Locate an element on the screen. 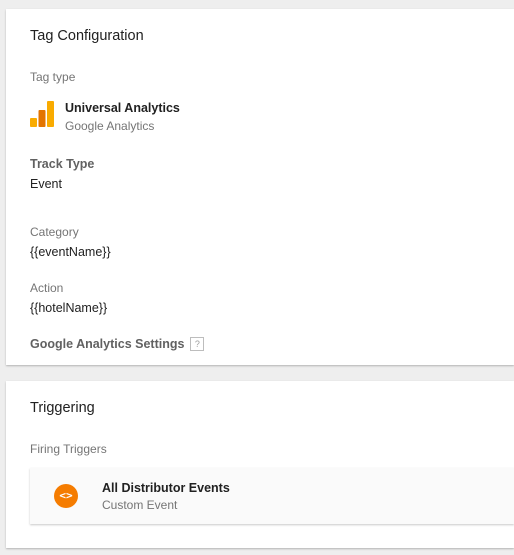 This screenshot has width=514, height=555. ga-settings-row: Google Analytics Settings? is located at coordinates (117, 344).